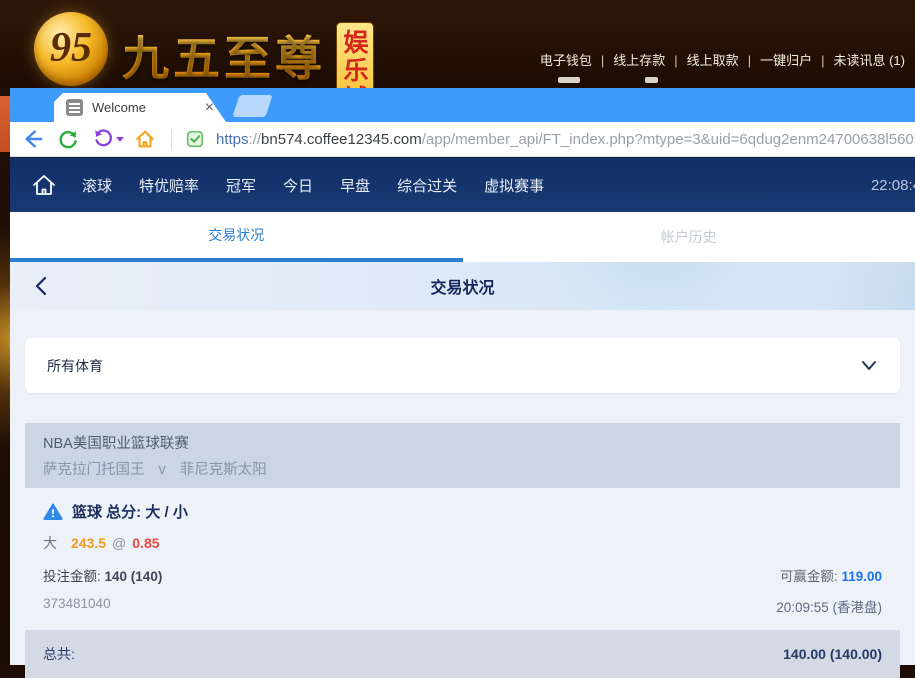  Describe the element at coordinates (171, 139) in the screenshot. I see `toolbar-divider` at that location.